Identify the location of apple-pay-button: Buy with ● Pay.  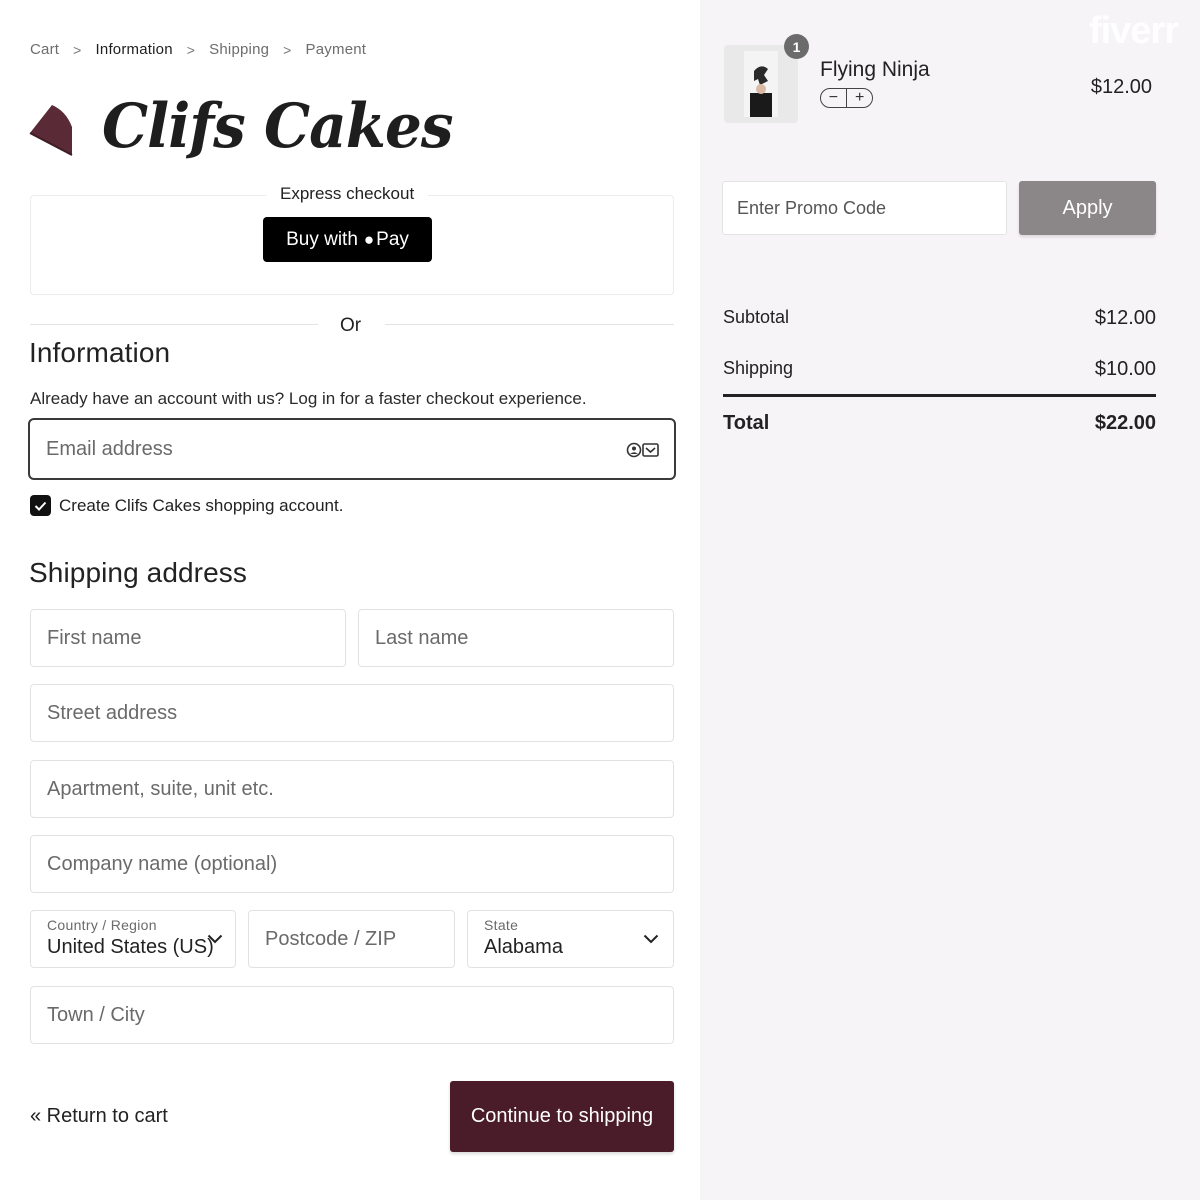
(347, 239).